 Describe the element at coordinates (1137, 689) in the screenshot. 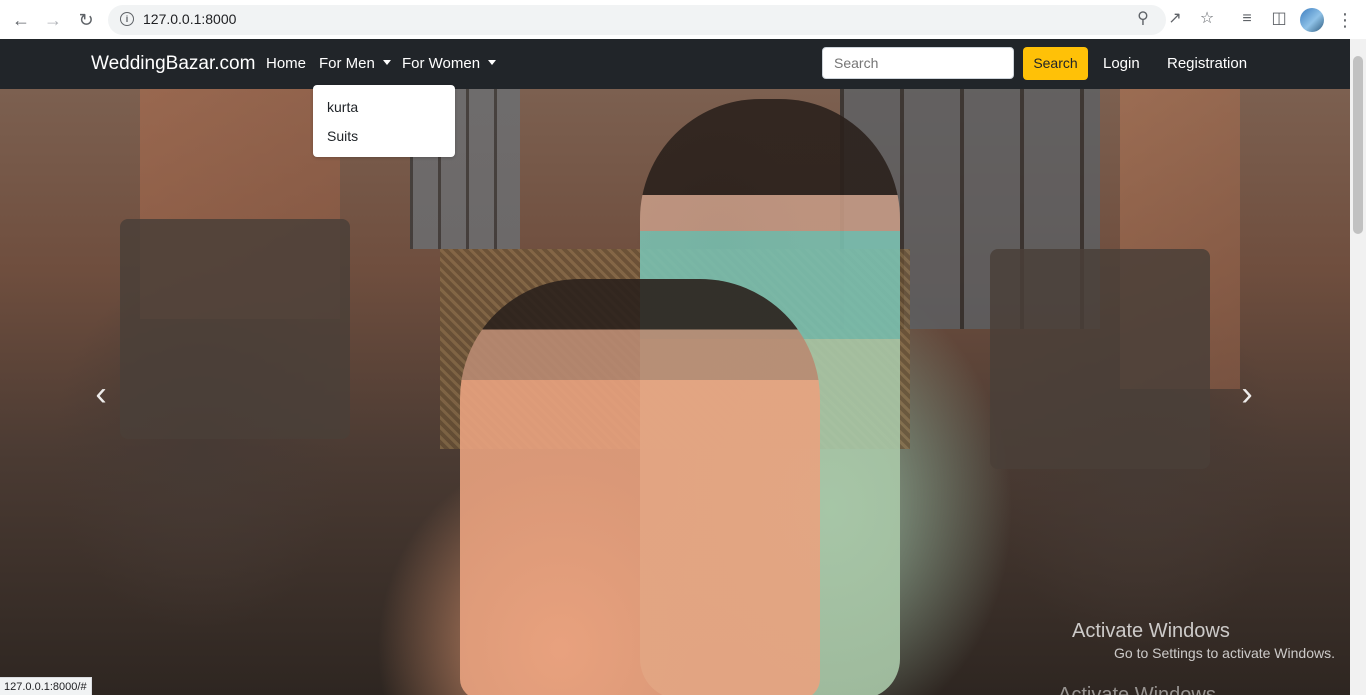

I see `activate-windows-title-duplicate: Activate Windows` at that location.